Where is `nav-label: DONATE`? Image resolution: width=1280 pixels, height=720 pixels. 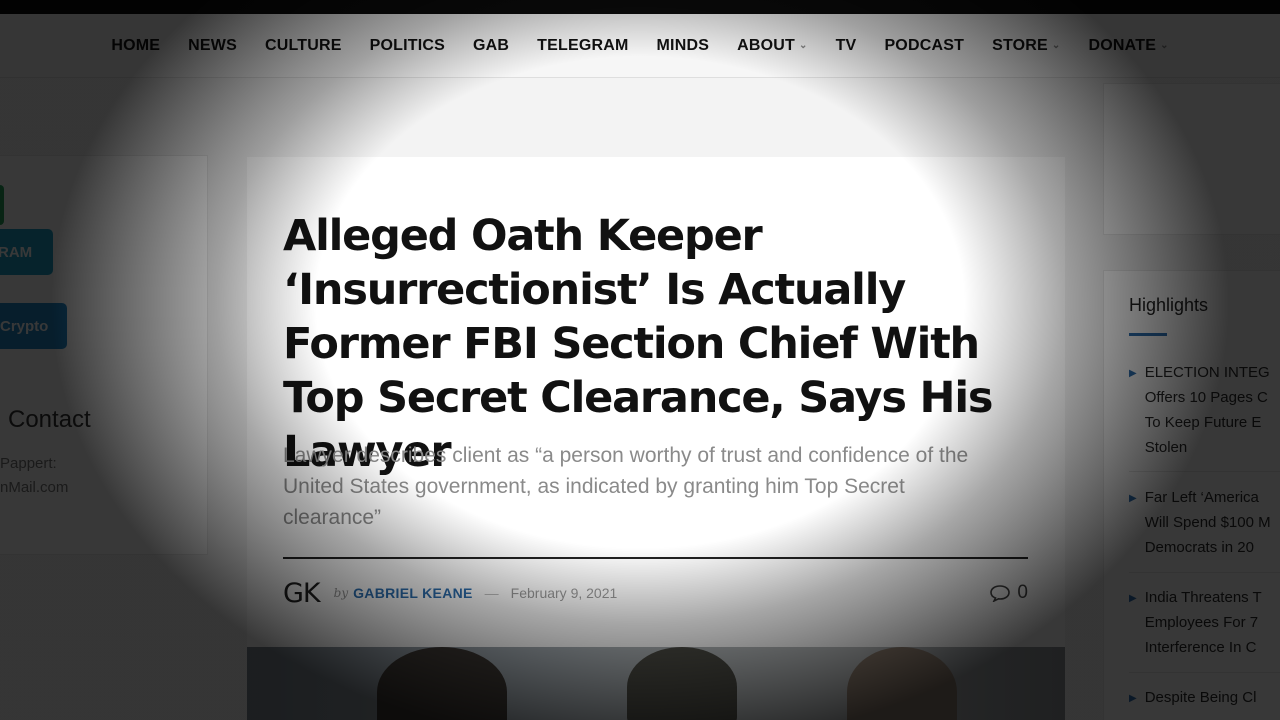 nav-label: DONATE is located at coordinates (1122, 45).